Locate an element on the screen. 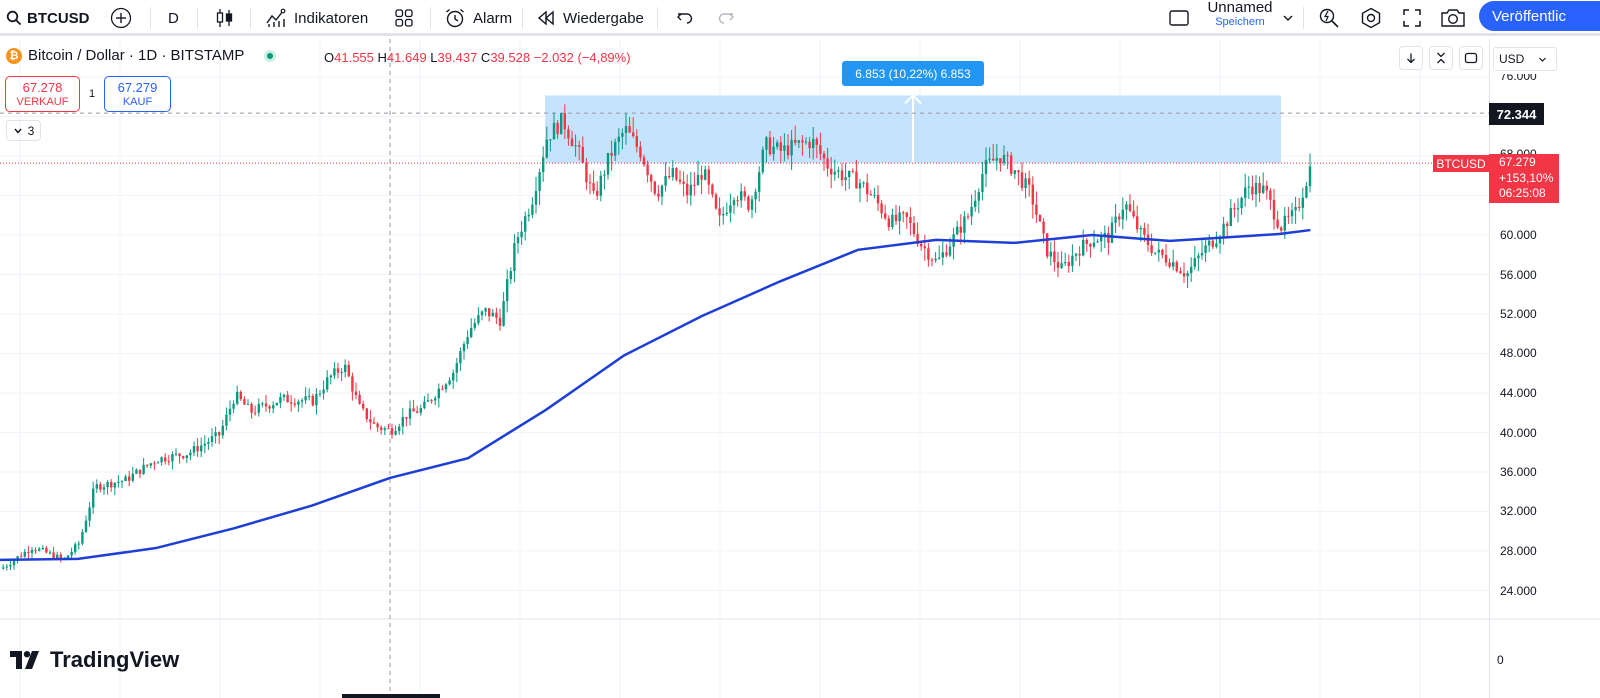  tradingview-wordmark: TradingView is located at coordinates (115, 659).